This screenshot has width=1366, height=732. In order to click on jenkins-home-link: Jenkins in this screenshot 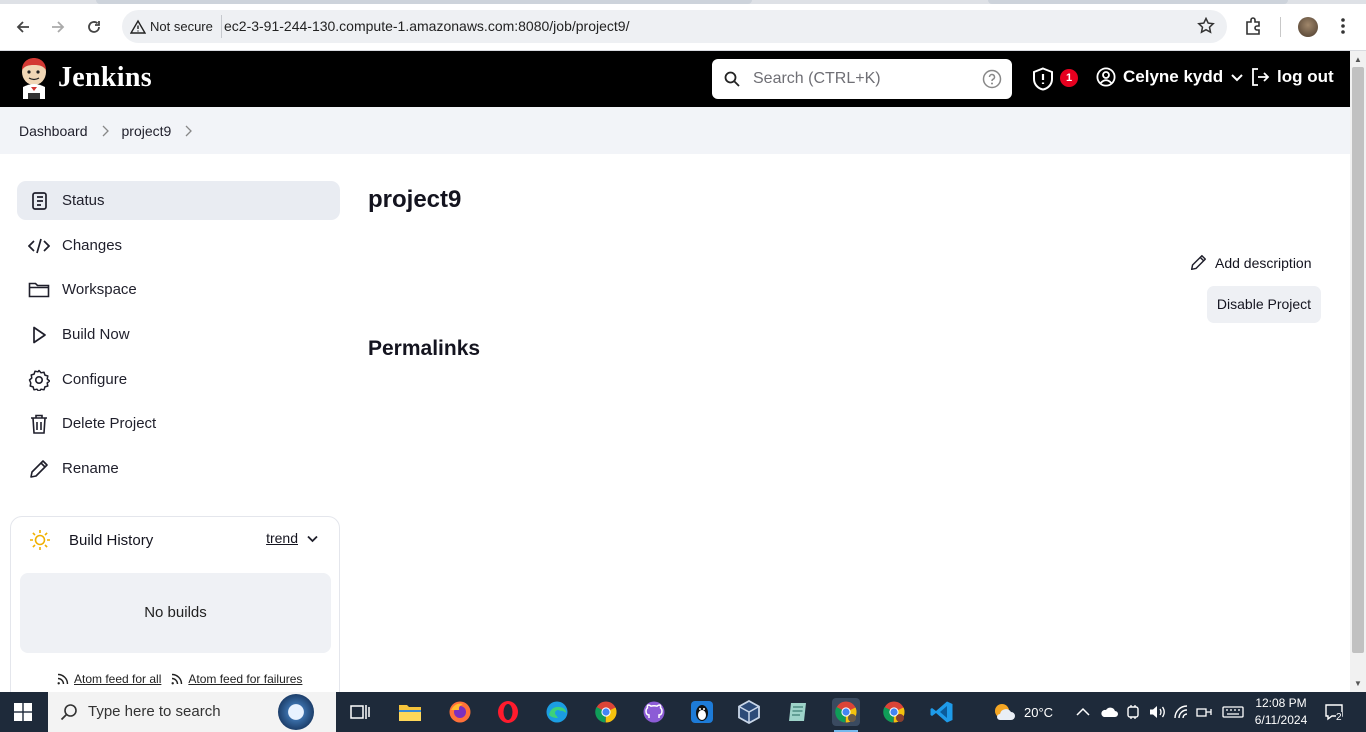, I will do `click(85, 78)`.